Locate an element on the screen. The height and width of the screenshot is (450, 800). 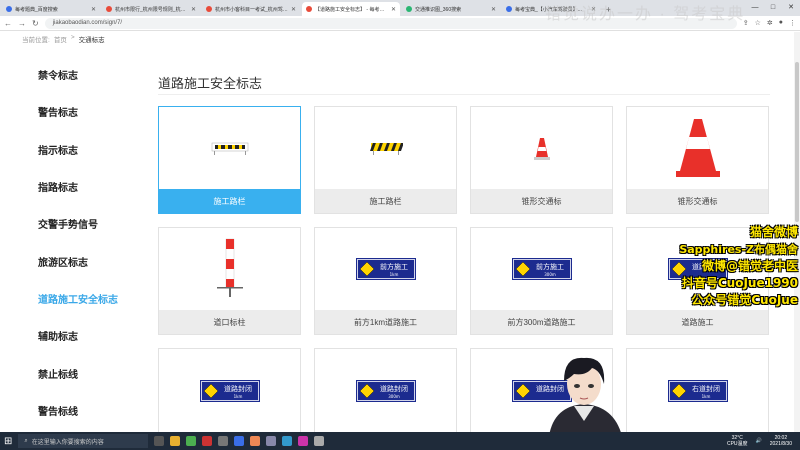
browser-tab: 杭州市小客科目一考试_杭州驾驶... ✕ is located at coordinates (251, 9).